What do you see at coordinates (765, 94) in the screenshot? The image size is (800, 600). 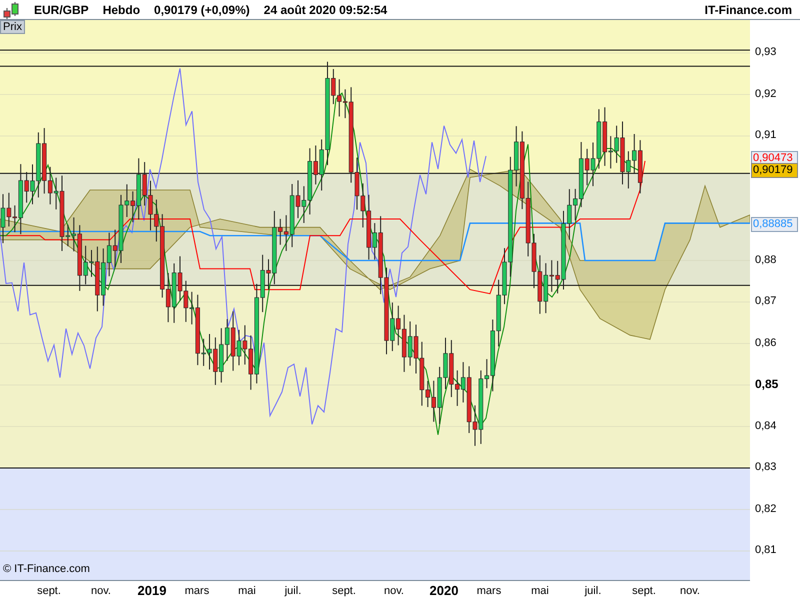 I see `axis-tick-label: 0,92` at bounding box center [765, 94].